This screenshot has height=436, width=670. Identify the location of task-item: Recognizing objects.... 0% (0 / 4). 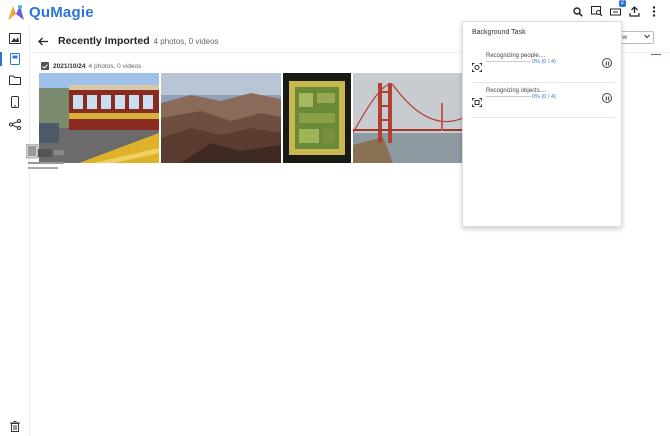
(543, 102).